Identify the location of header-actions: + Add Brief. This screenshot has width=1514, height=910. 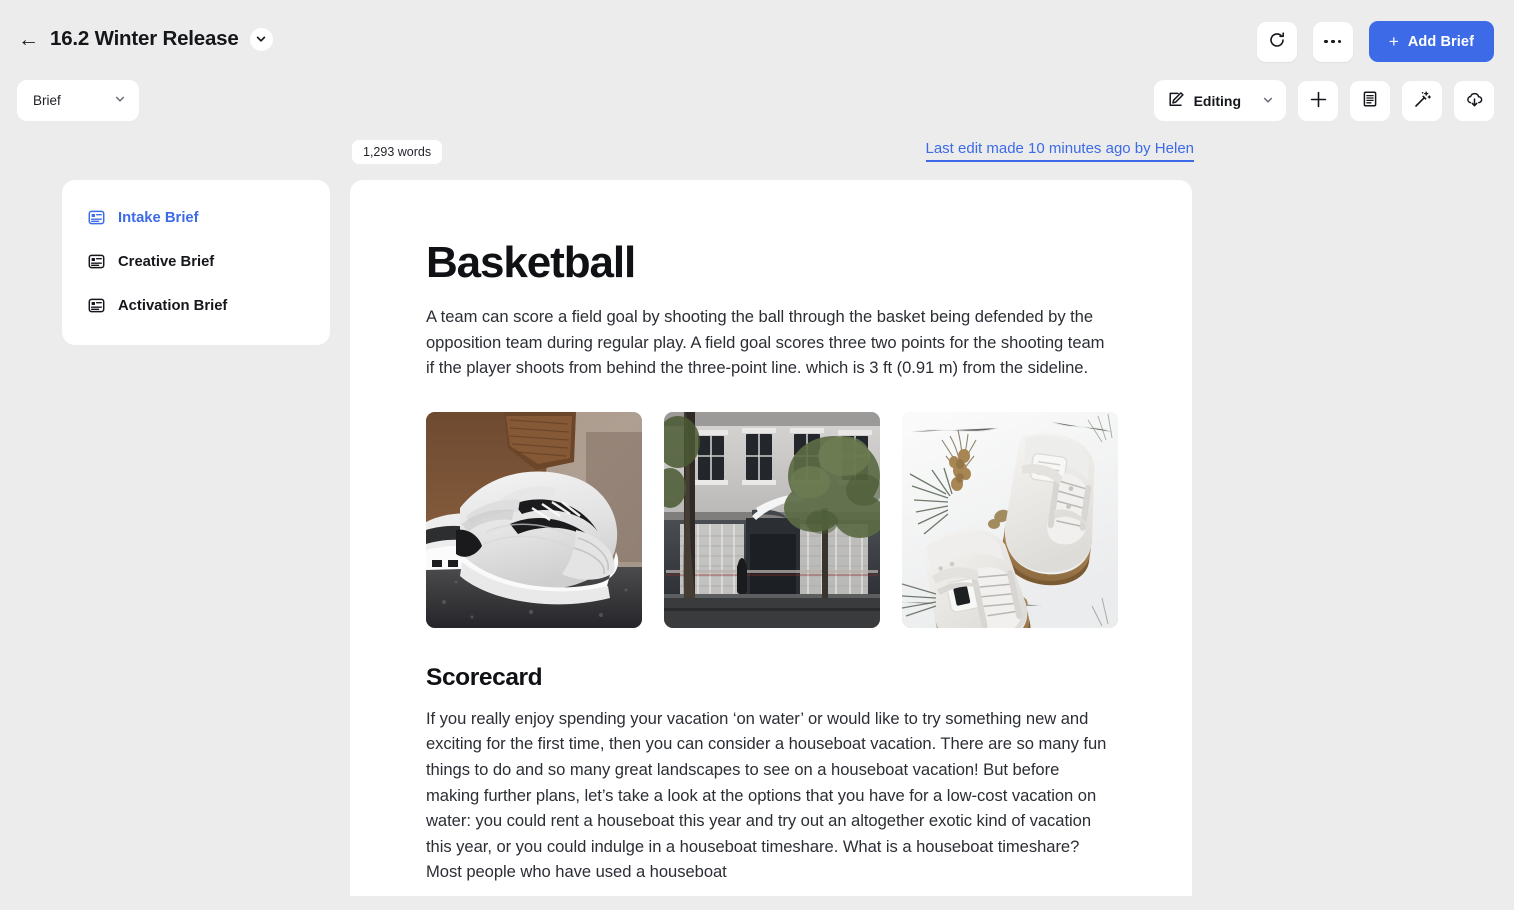
(1375, 41).